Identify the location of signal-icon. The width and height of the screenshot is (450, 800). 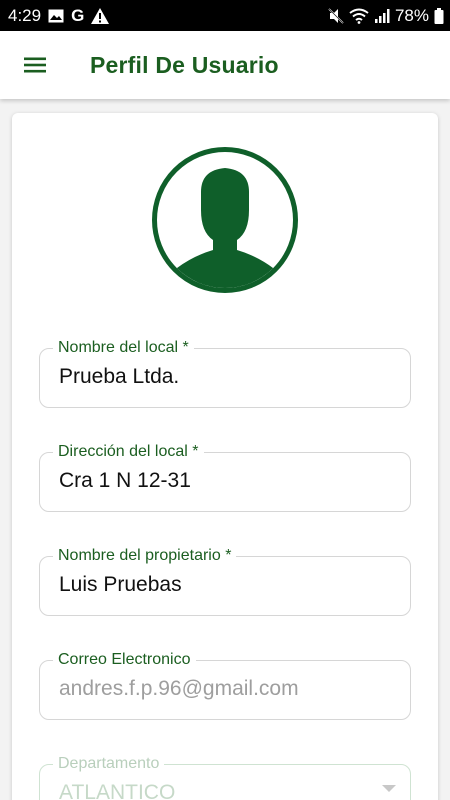
(382, 15).